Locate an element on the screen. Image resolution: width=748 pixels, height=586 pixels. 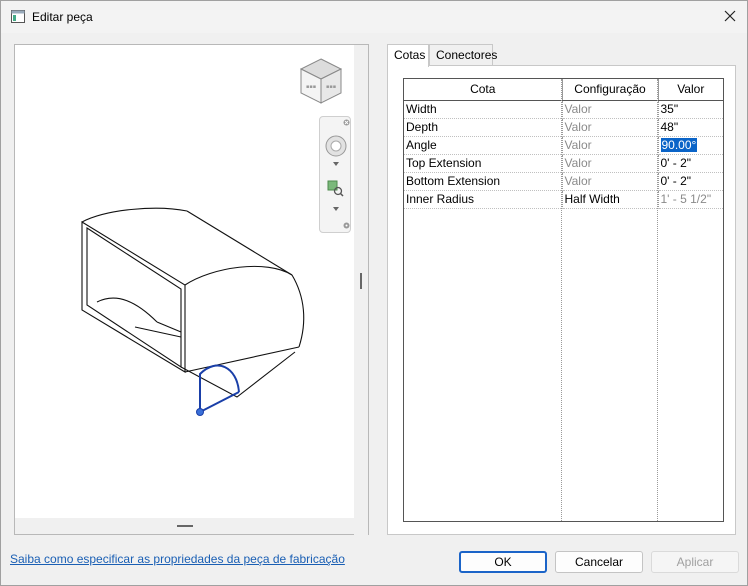
tab-conectores: Conectores is located at coordinates (463, 55).